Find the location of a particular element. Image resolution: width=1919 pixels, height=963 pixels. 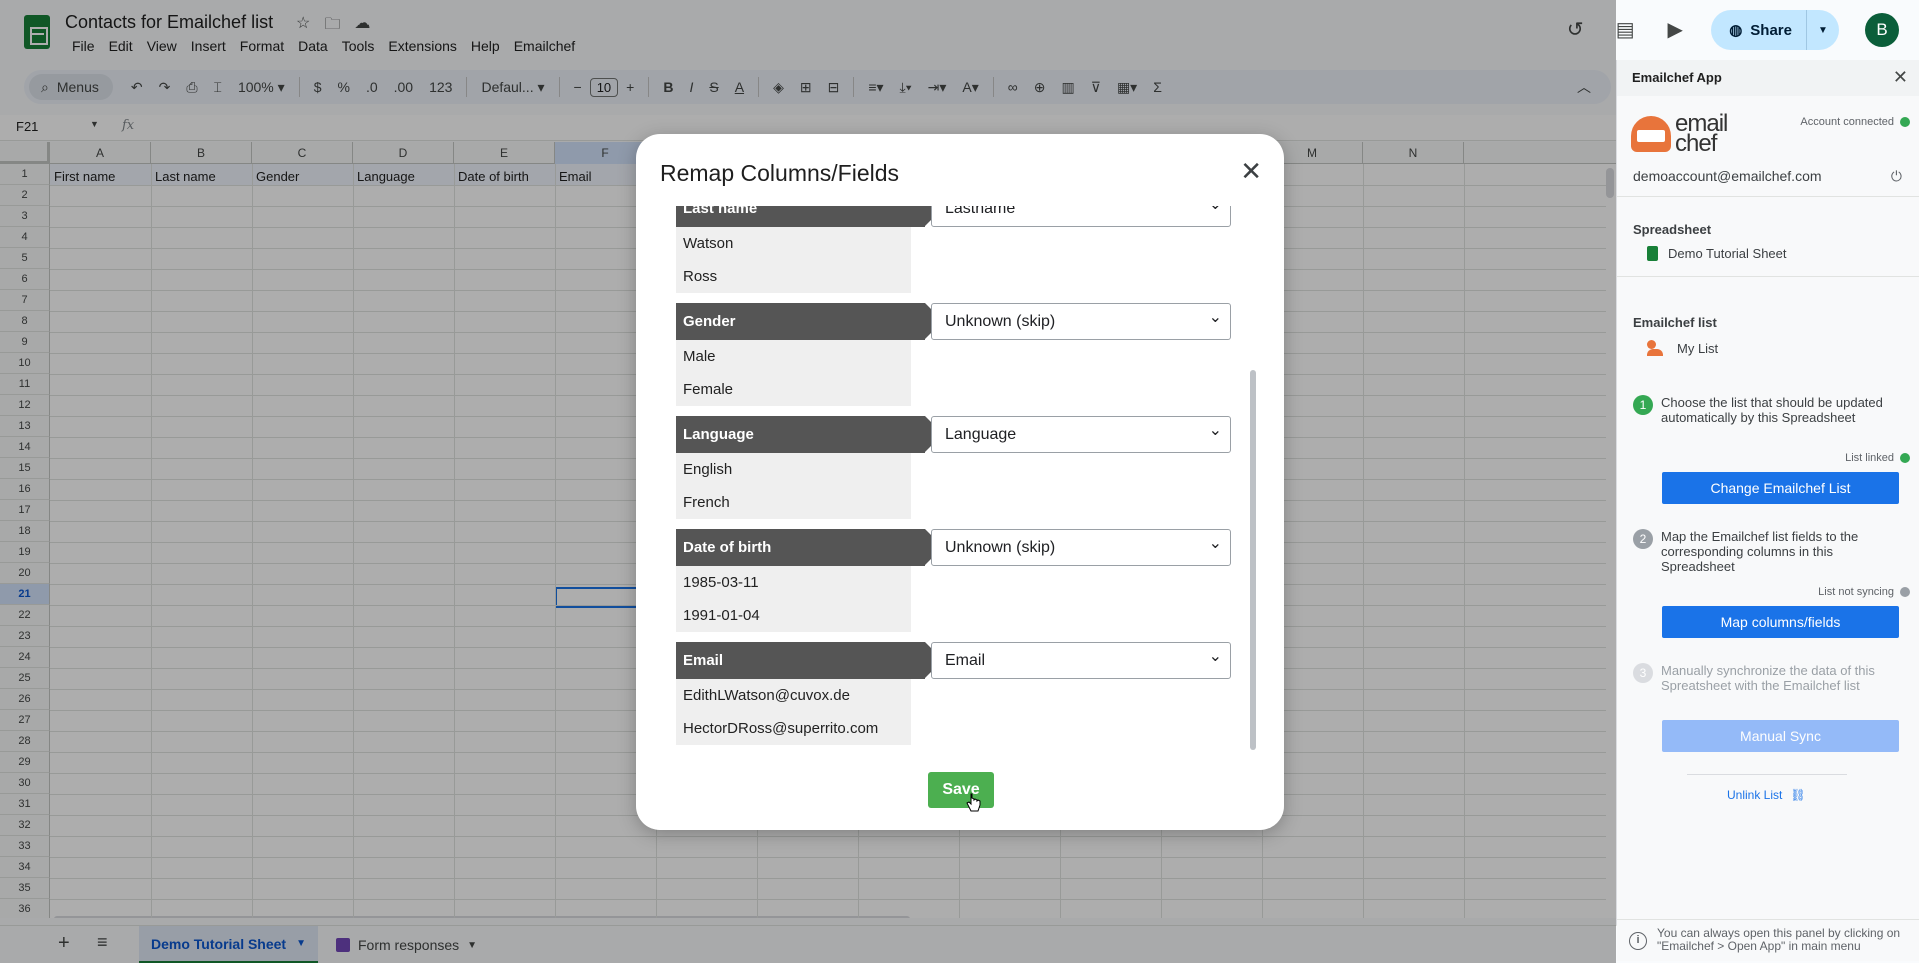

sample-value: HectorDRoss@superrito.com is located at coordinates (793, 728).